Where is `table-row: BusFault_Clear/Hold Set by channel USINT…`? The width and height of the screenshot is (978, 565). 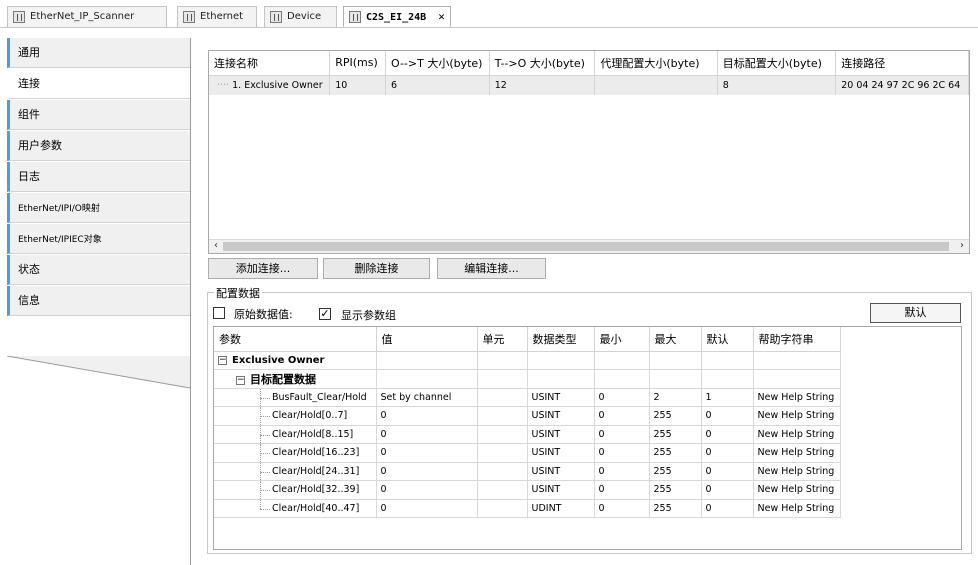
table-row: BusFault_Clear/Hold Set by channel USINT… is located at coordinates (527, 397).